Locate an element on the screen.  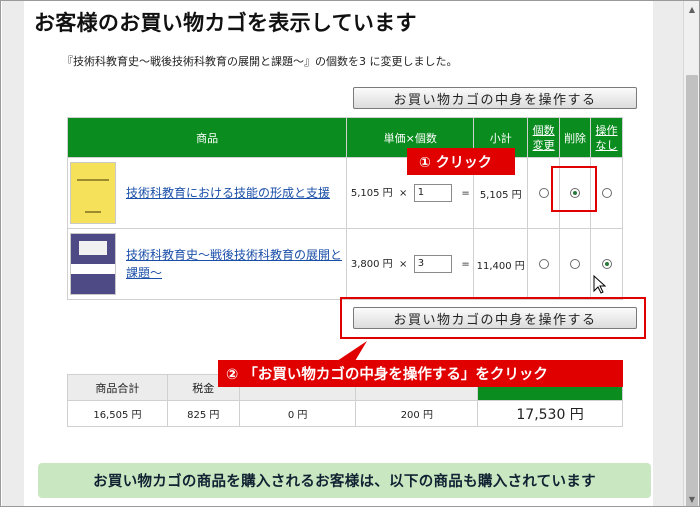
unit-price: 5,105 円 is located at coordinates (371, 193).